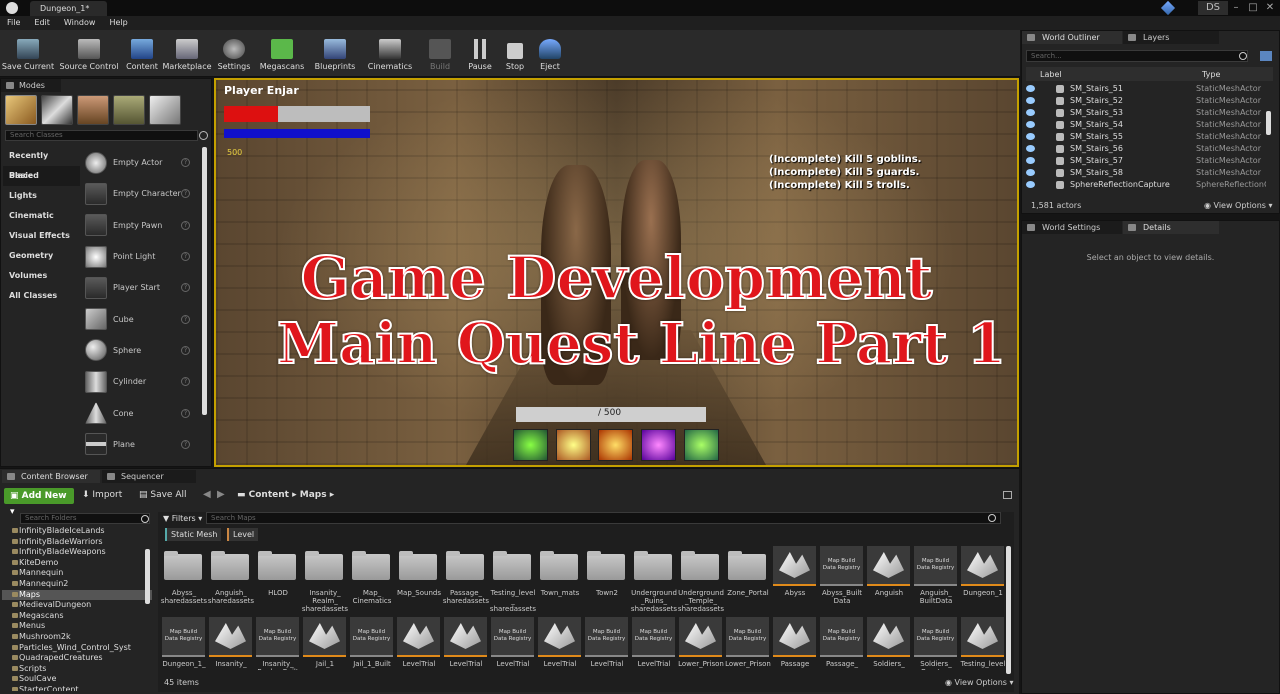 The image size is (1280, 694). I want to click on stop-button: Stop, so click(515, 53).